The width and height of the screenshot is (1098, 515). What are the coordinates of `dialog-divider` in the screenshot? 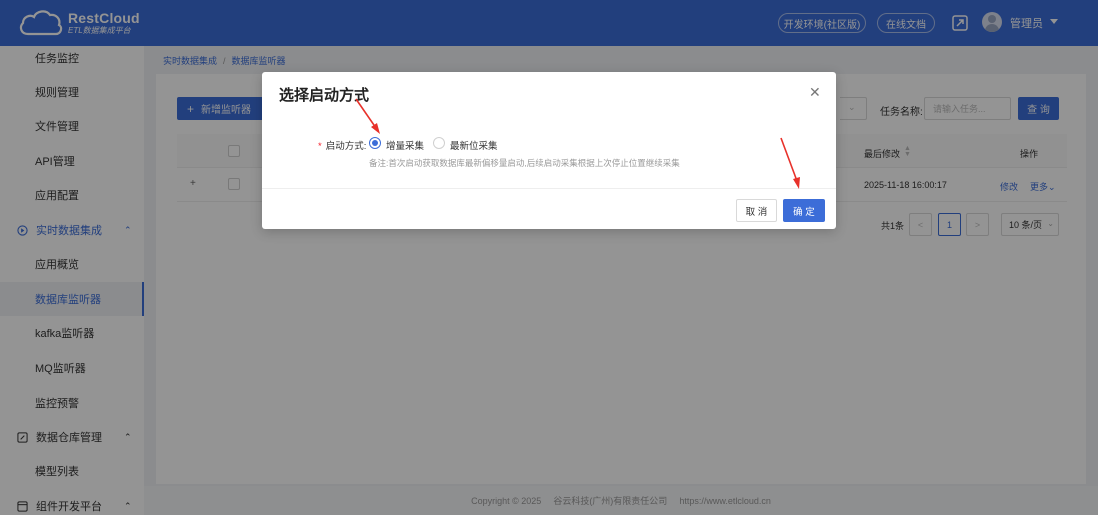 It's located at (549, 188).